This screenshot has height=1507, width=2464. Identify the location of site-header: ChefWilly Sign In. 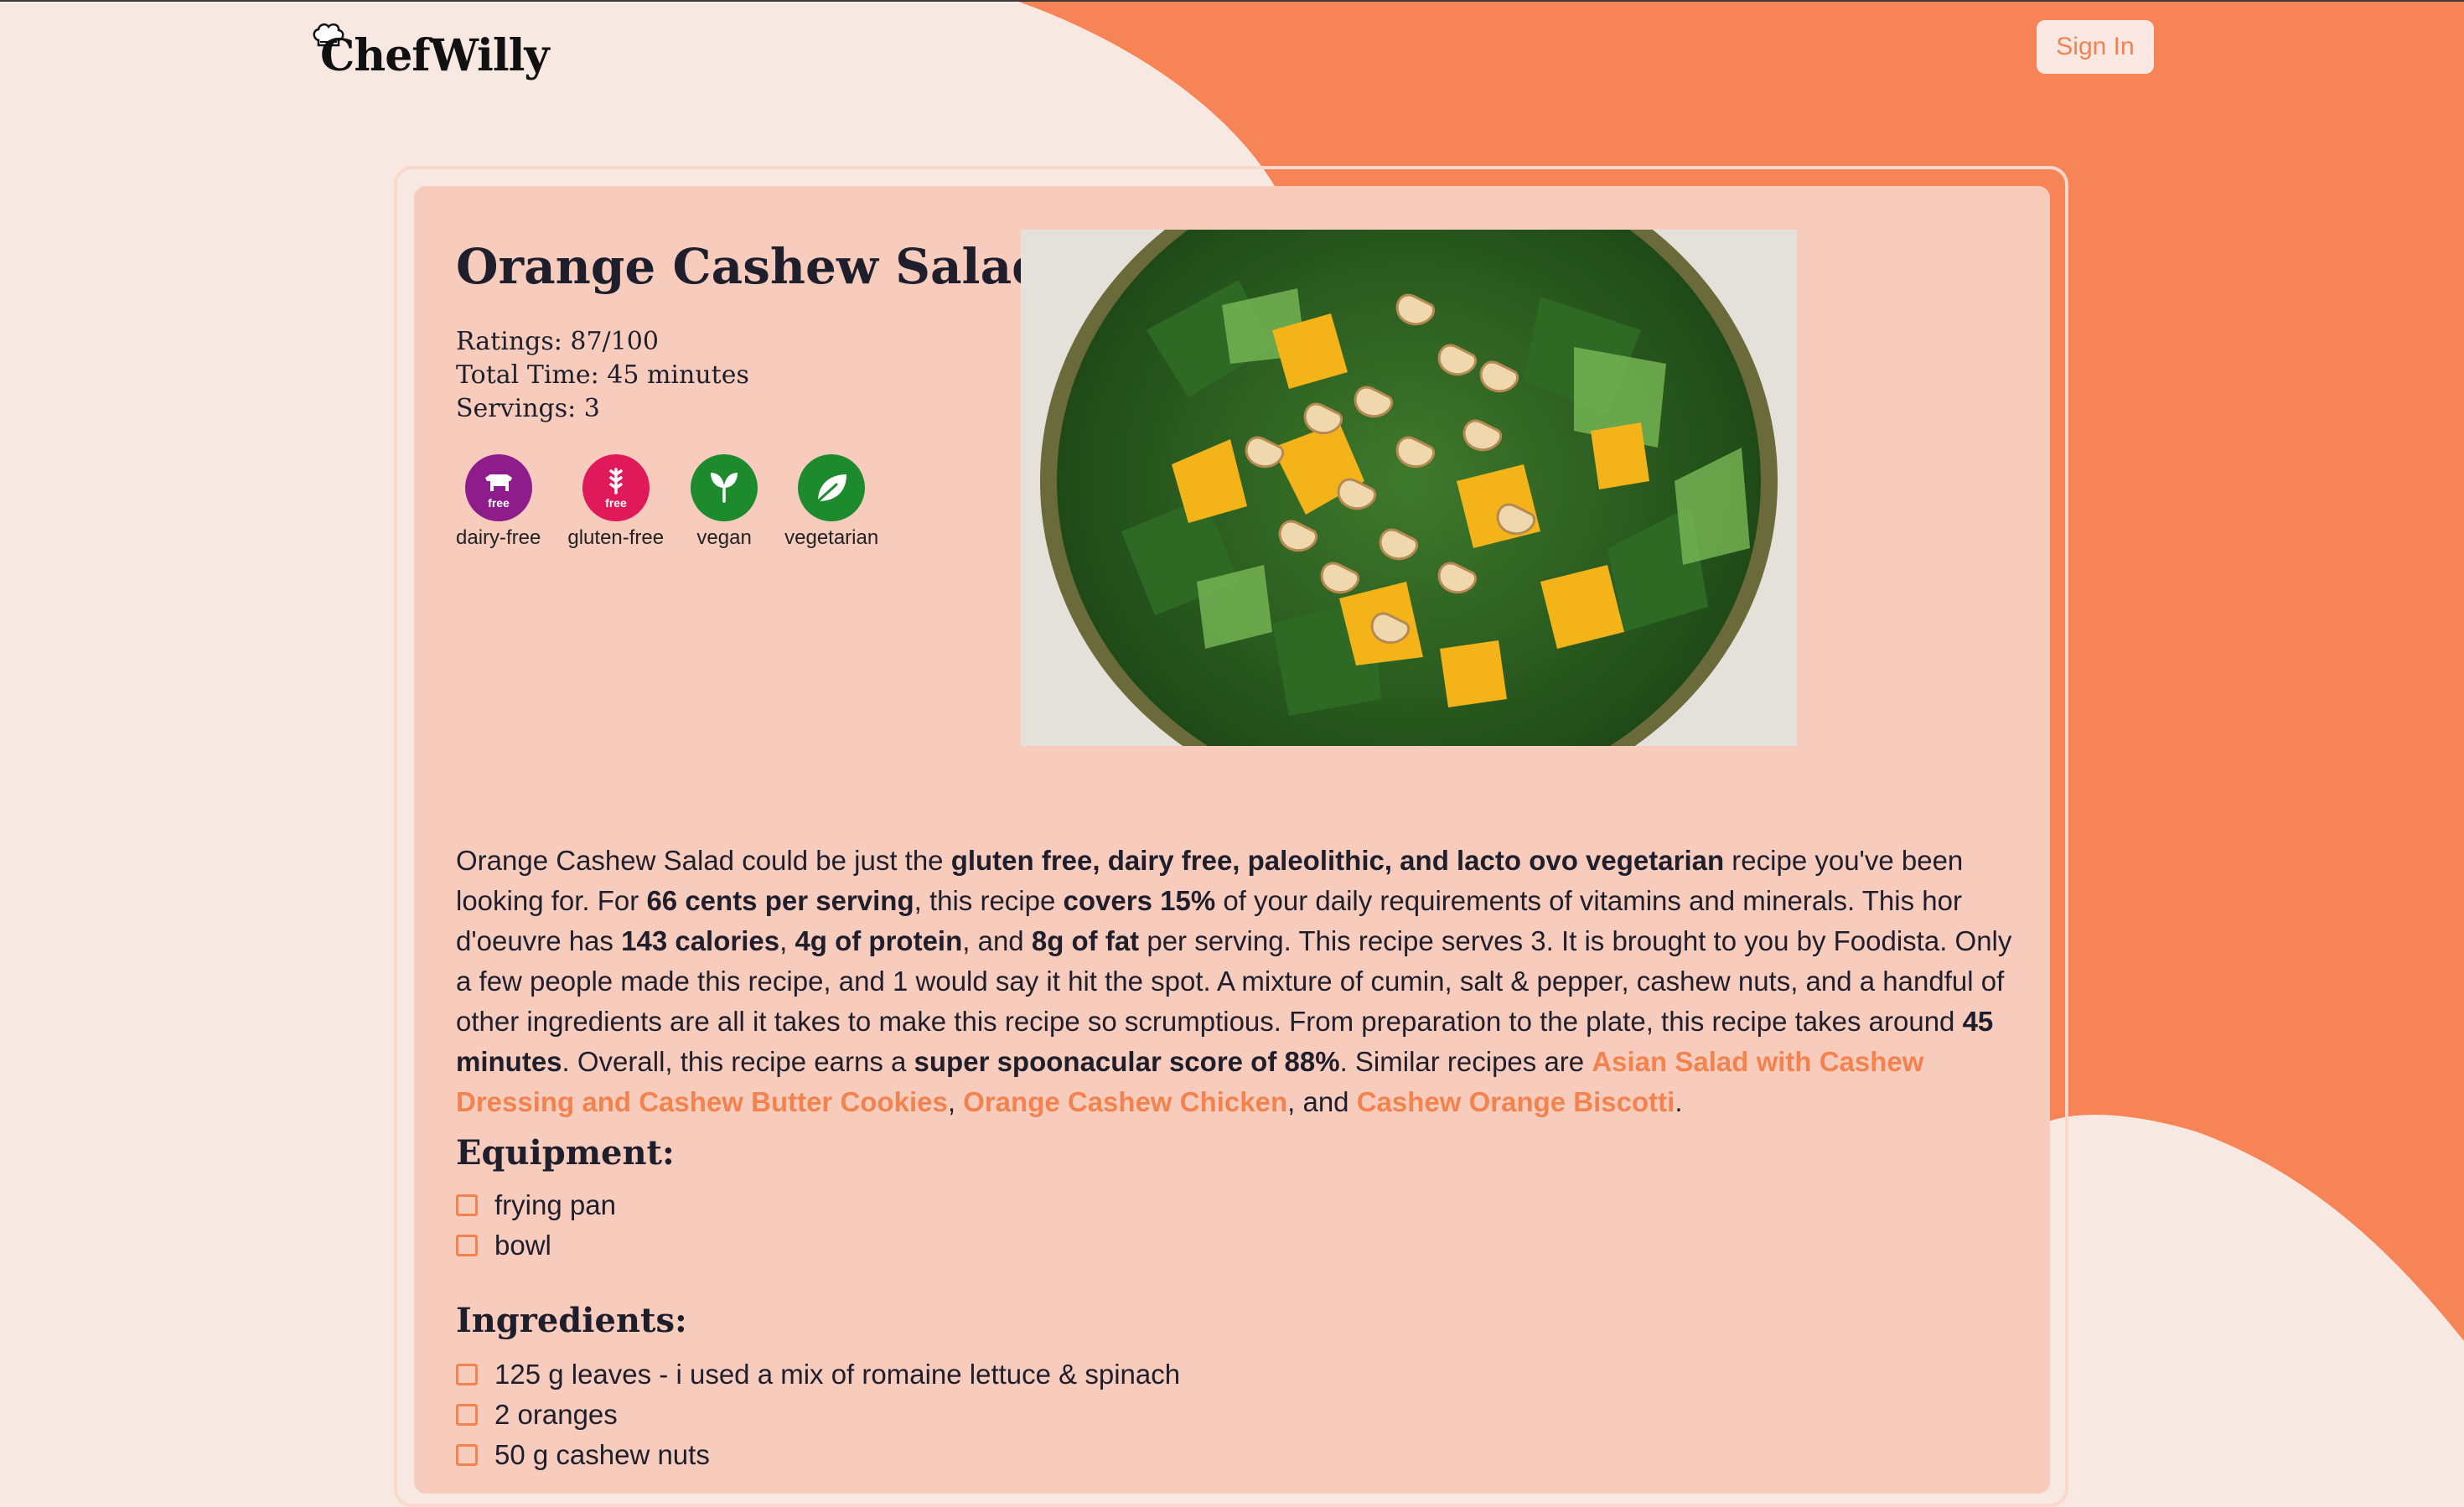
(1232, 63).